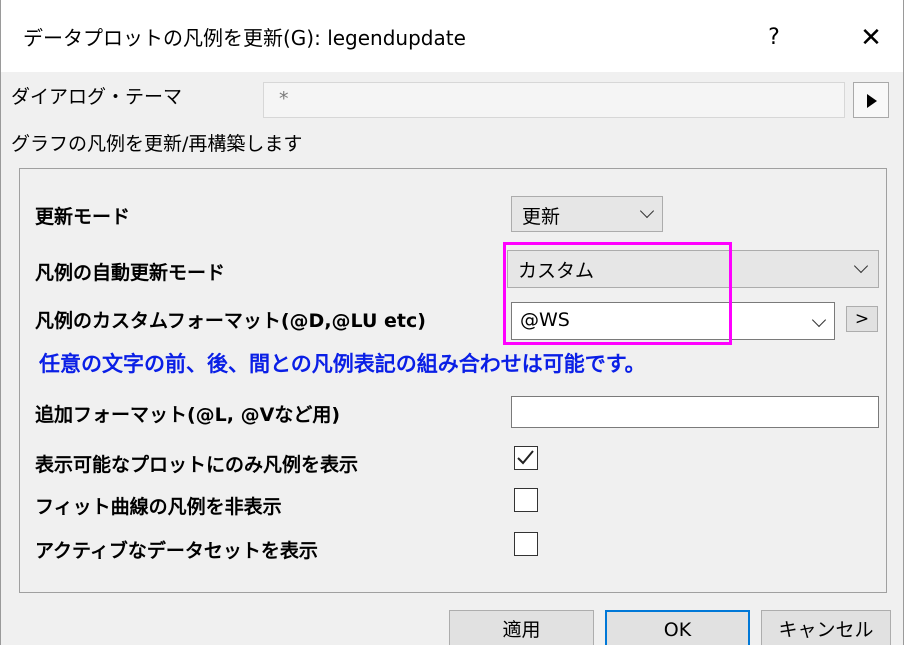 The image size is (904, 645). Describe the element at coordinates (587, 214) in the screenshot. I see `update-mode-select: 更新` at that location.